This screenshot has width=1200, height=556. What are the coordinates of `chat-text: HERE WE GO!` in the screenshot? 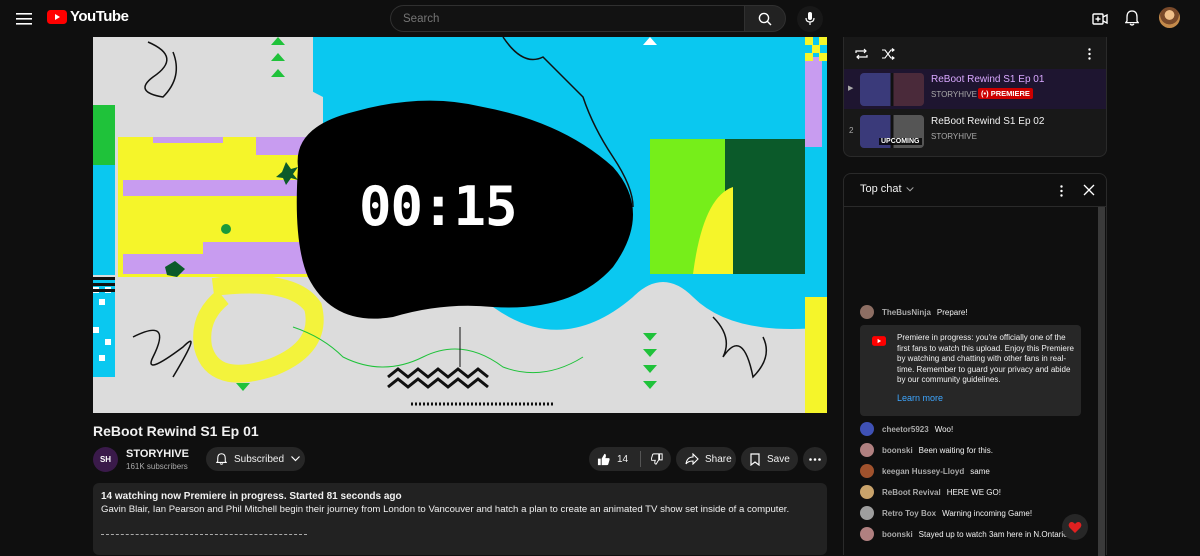 It's located at (973, 492).